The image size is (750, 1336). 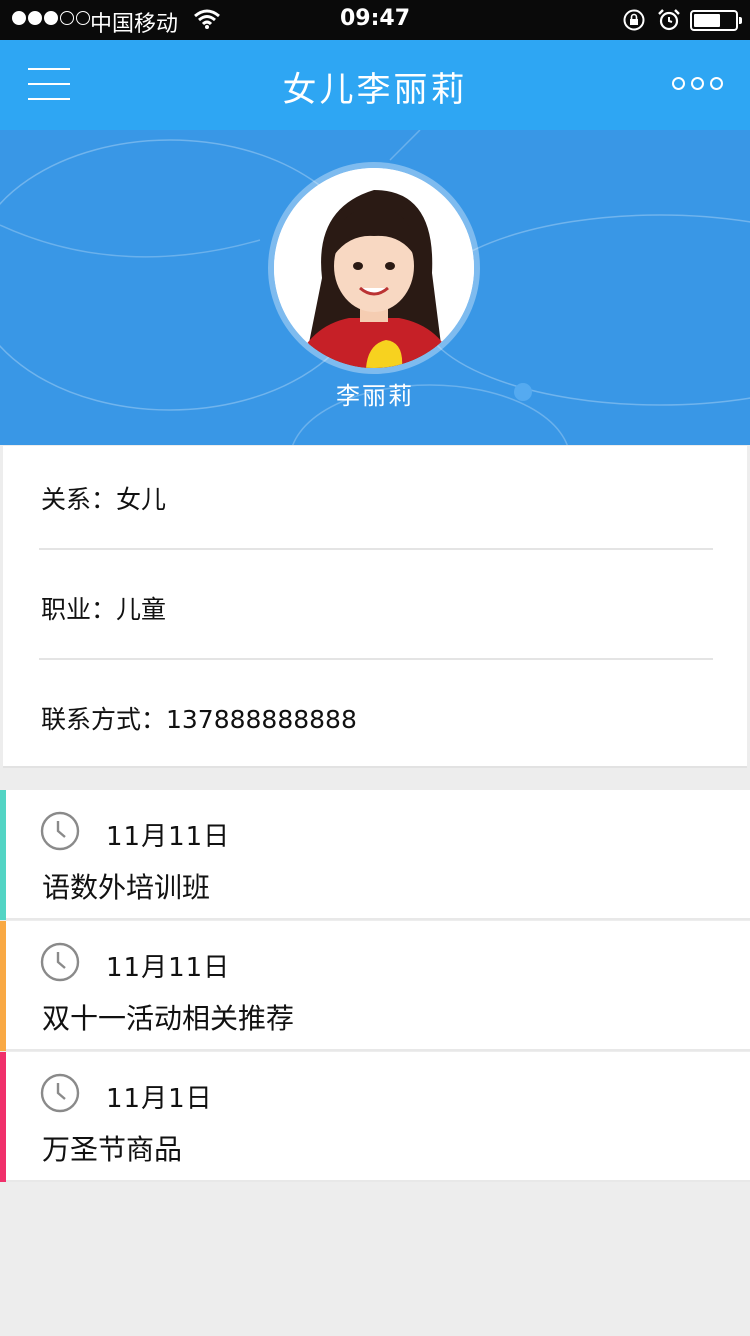 I want to click on nav-bar: 女儿李丽莉, so click(x=375, y=85).